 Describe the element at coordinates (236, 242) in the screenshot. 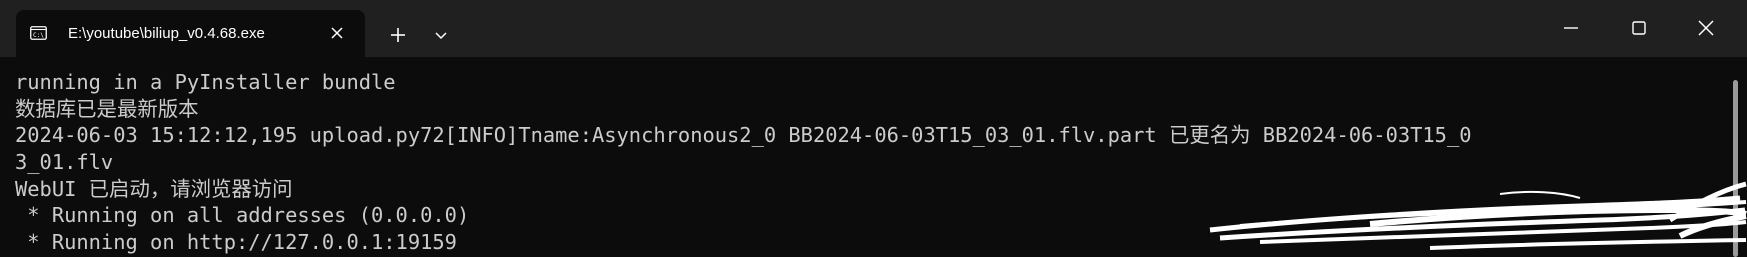

I see `console-line: * Running on http://127.0.0.1:19159` at that location.